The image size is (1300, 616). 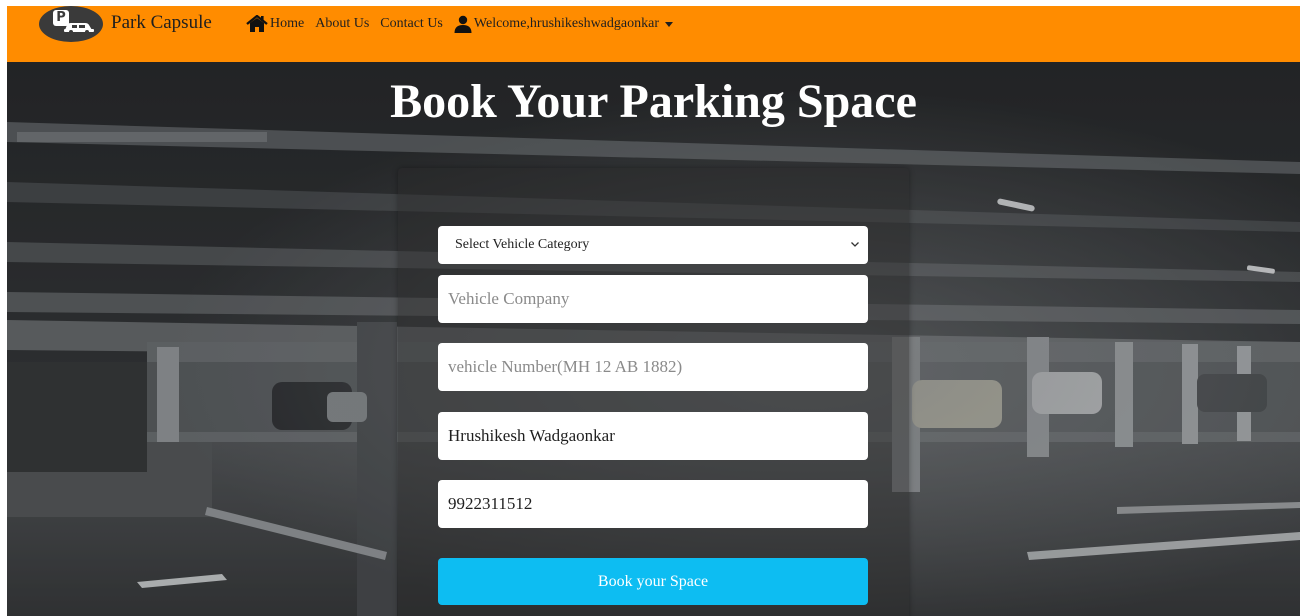 What do you see at coordinates (257, 23) in the screenshot?
I see `home-icon` at bounding box center [257, 23].